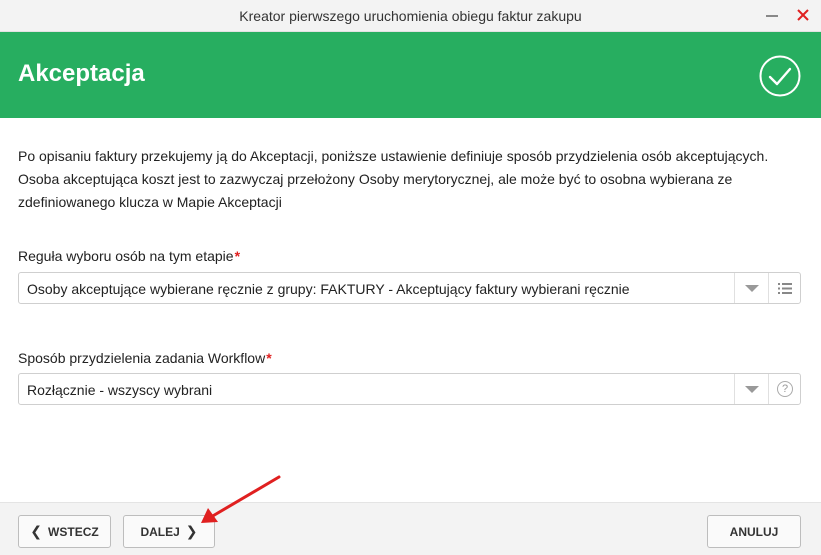 Image resolution: width=821 pixels, height=555 pixels. I want to click on close-icon, so click(803, 15).